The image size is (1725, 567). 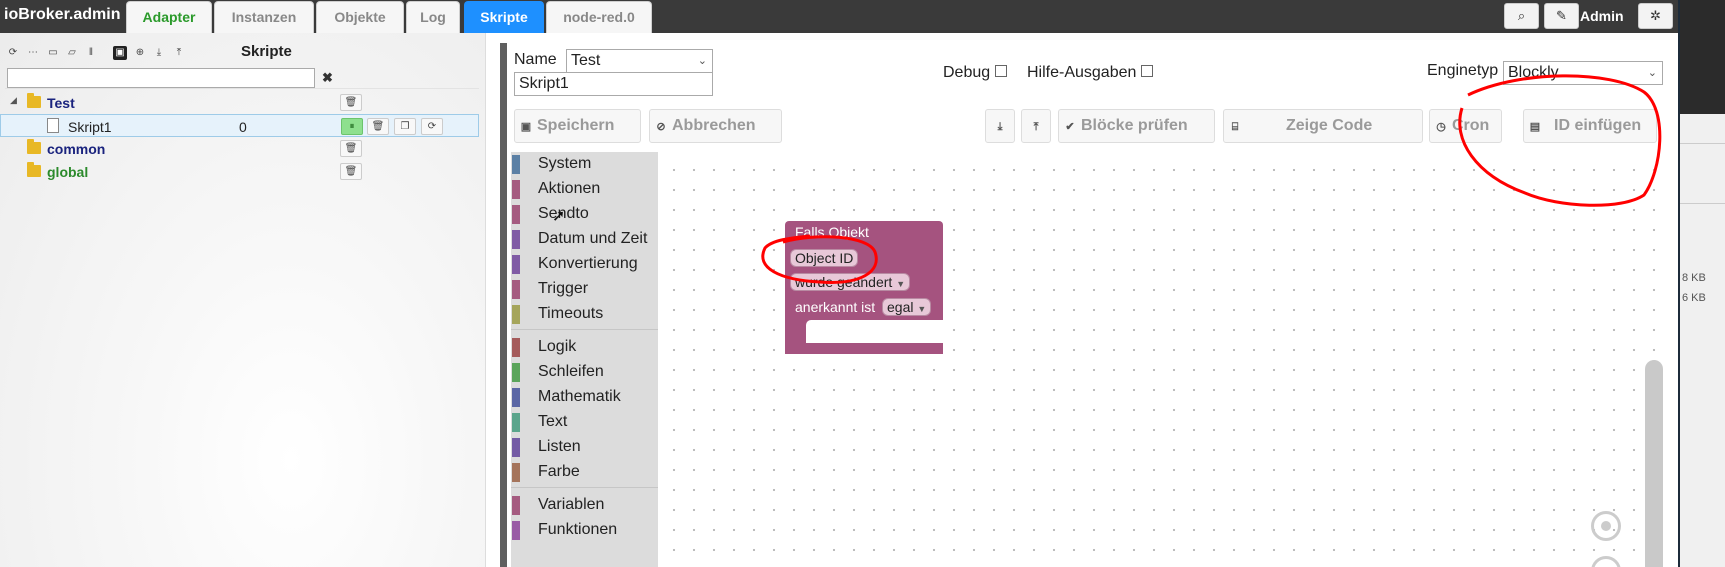 What do you see at coordinates (907, 307) in the screenshot?
I see `ack-dropdown: egal ▼` at bounding box center [907, 307].